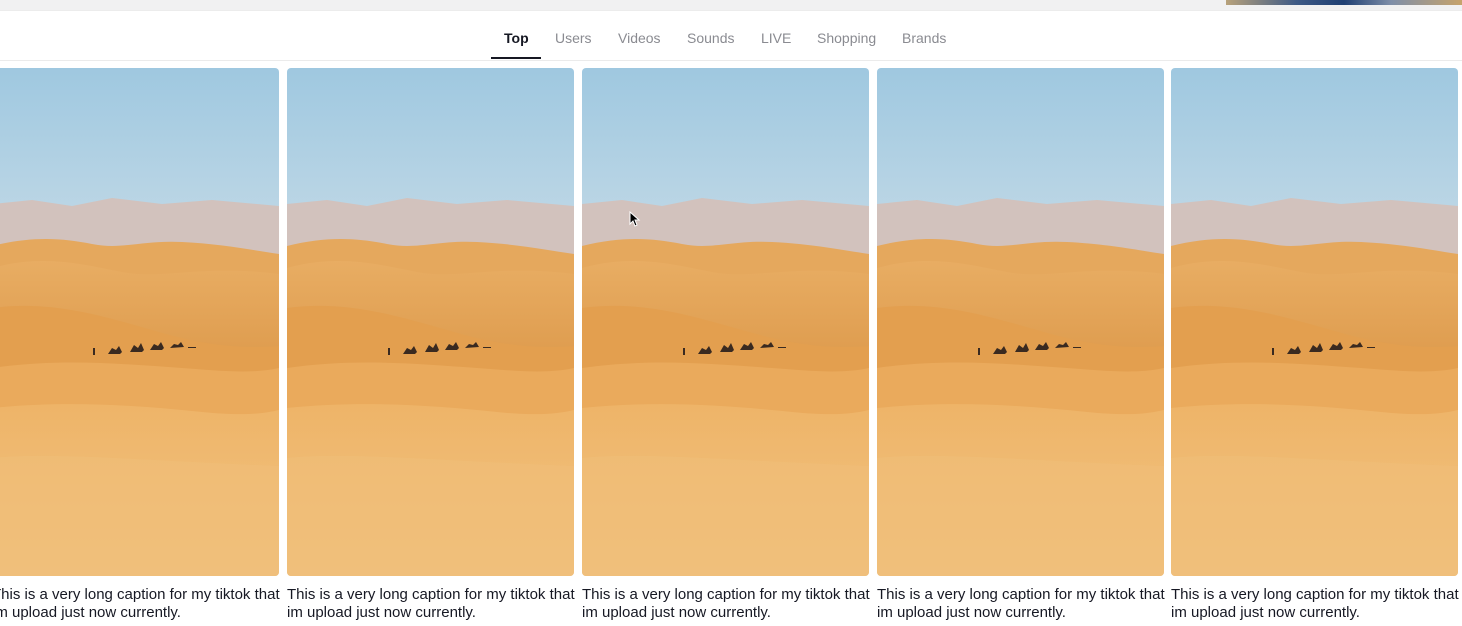 This screenshot has width=1462, height=626. I want to click on tab-users: Users, so click(573, 38).